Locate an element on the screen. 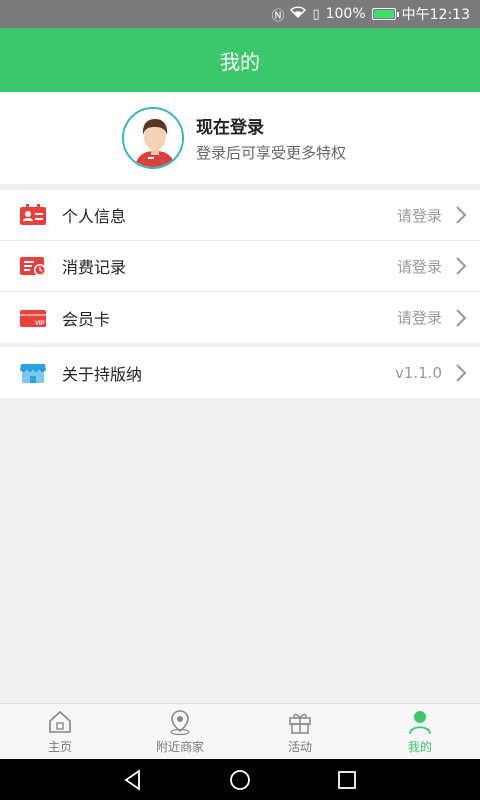 The image size is (480, 800). user-icon is located at coordinates (420, 723).